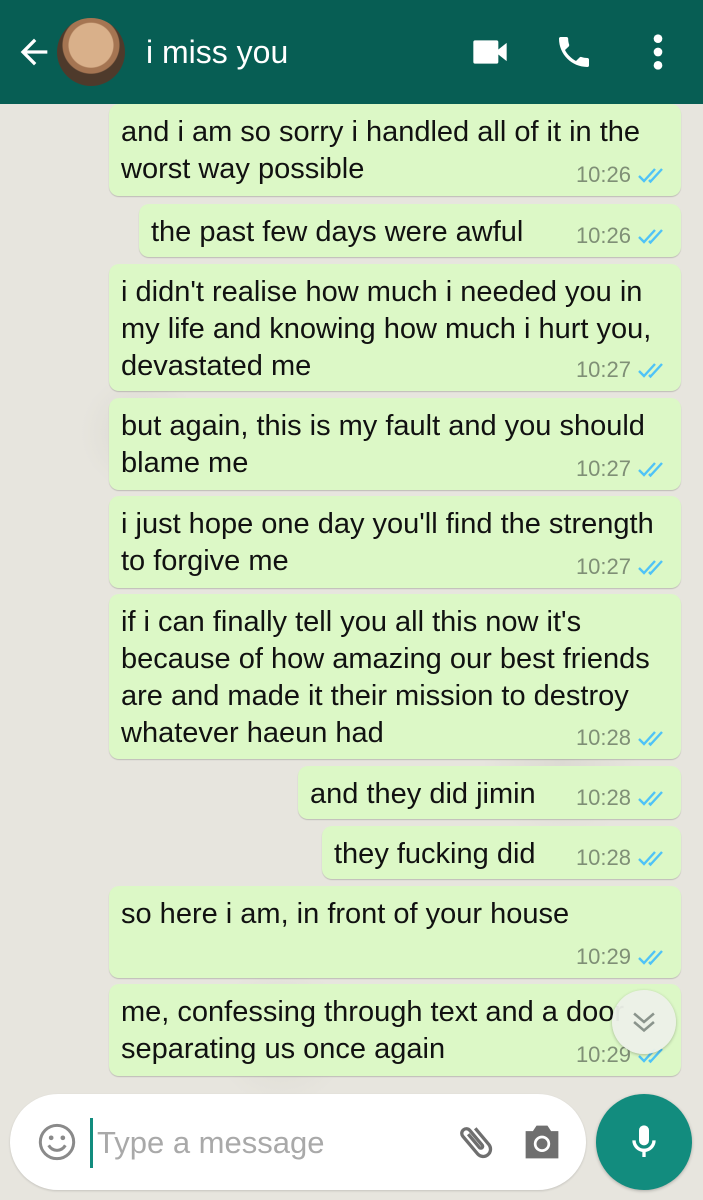 This screenshot has height=1200, width=703. What do you see at coordinates (490, 52) in the screenshot?
I see `video-call-icon` at bounding box center [490, 52].